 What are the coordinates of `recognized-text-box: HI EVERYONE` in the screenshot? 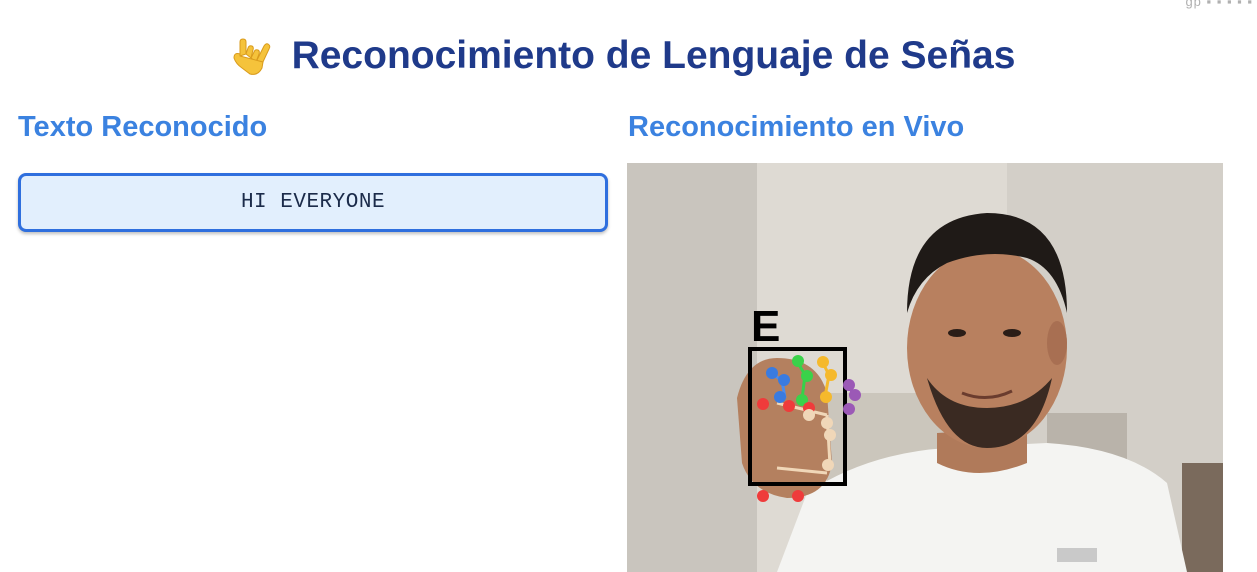 It's located at (313, 202).